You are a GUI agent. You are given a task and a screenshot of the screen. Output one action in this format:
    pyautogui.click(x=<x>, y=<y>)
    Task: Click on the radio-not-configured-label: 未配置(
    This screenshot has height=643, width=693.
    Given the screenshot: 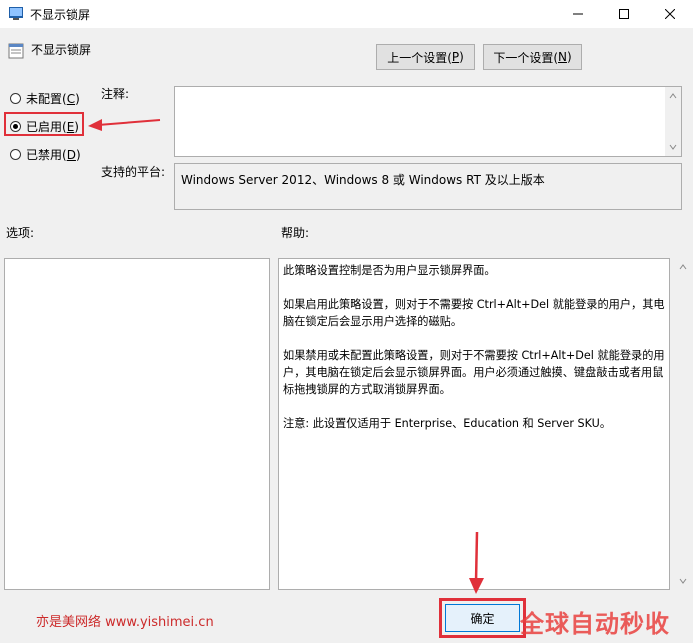 What is the action you would take?
    pyautogui.click(x=46, y=99)
    